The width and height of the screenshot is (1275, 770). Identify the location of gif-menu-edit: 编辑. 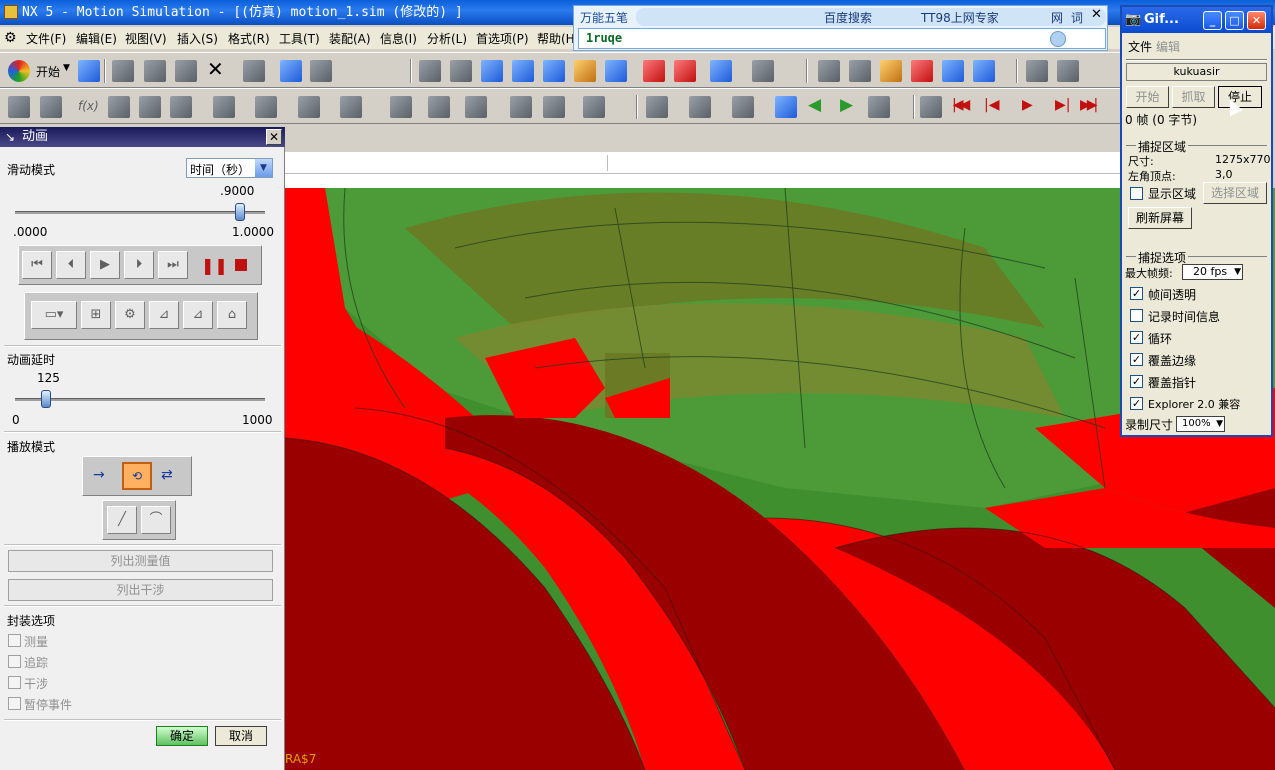
(1168, 46).